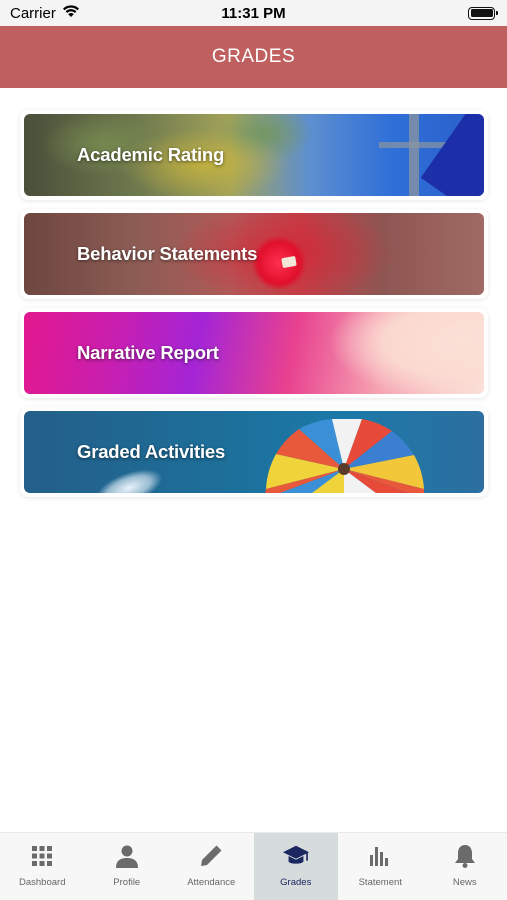  I want to click on tab-news: News, so click(465, 866).